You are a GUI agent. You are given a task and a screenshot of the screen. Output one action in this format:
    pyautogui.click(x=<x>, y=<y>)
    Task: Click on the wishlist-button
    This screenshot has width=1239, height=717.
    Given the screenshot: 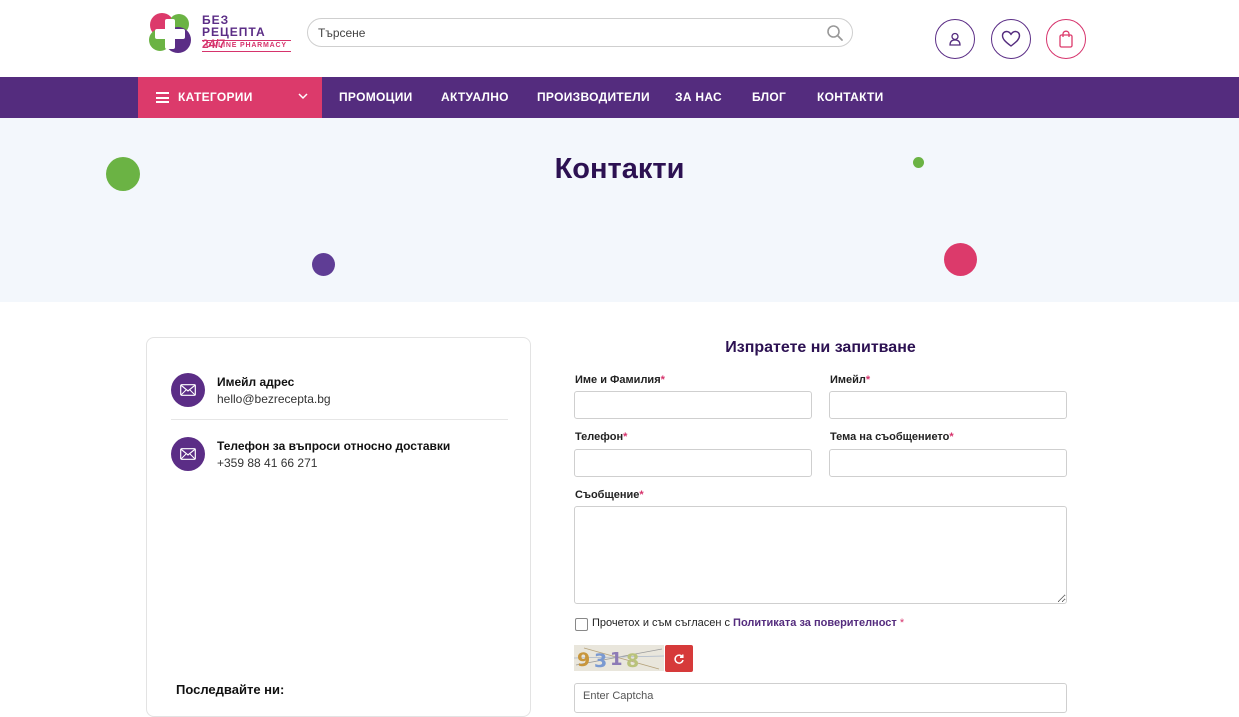 What is the action you would take?
    pyautogui.click(x=1011, y=39)
    